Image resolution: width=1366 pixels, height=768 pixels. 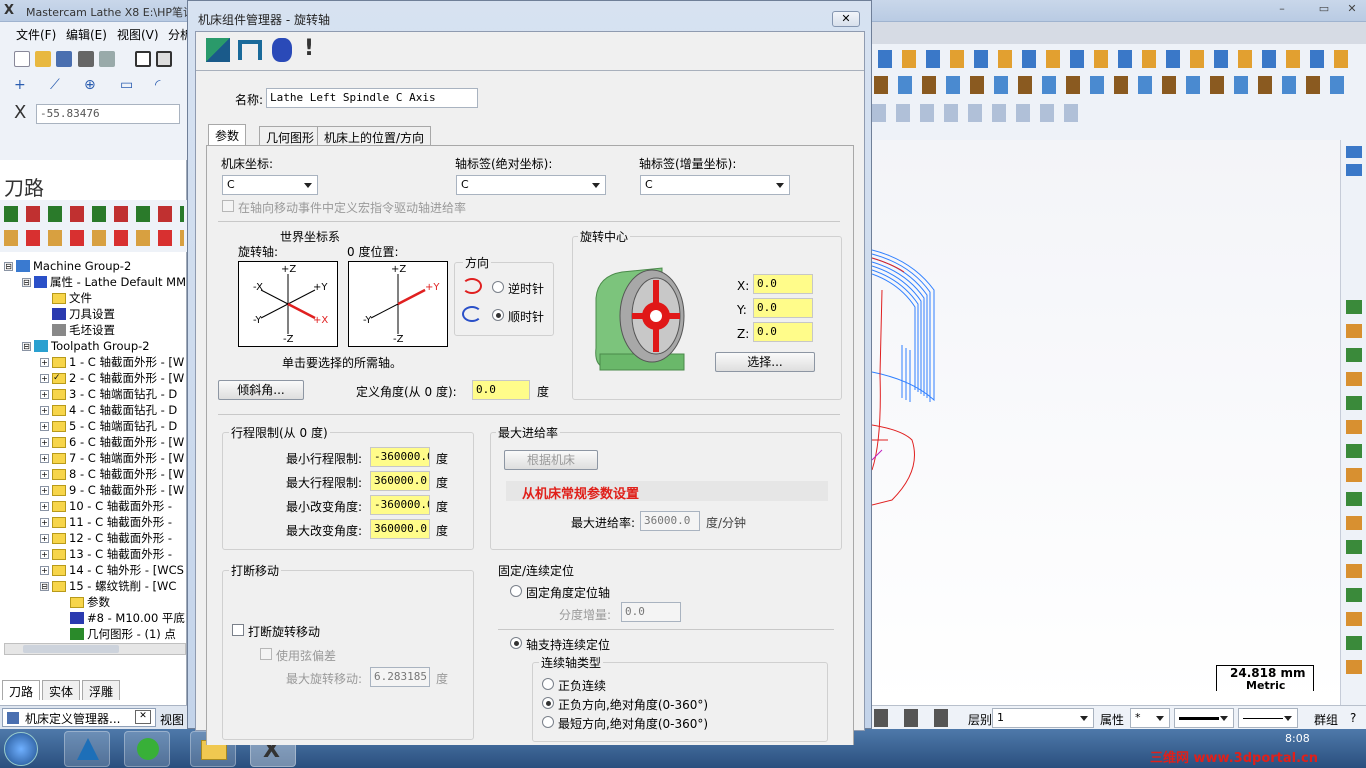 I want to click on zoom-window-icon, so click(x=164, y=59).